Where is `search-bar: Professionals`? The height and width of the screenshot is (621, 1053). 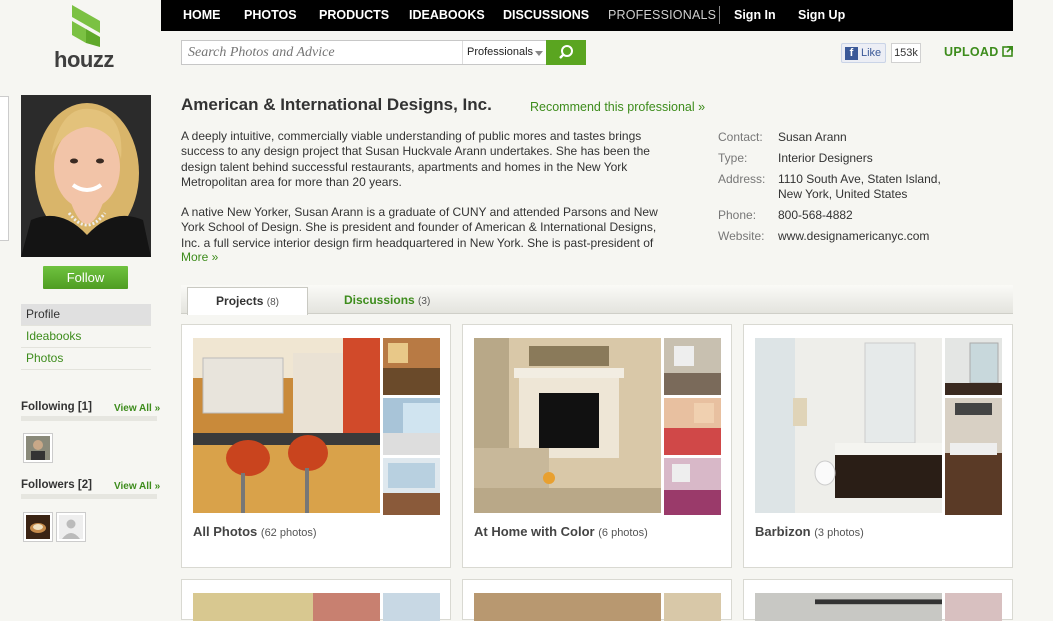
search-bar: Professionals is located at coordinates (383, 52).